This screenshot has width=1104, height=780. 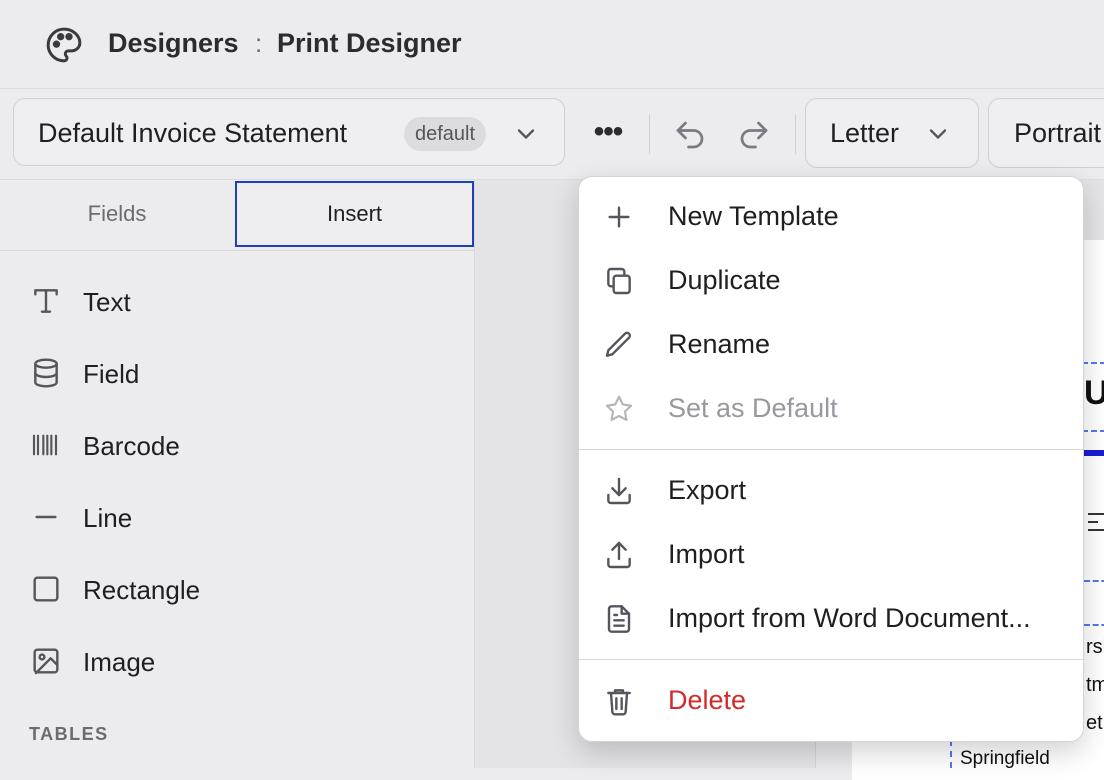 I want to click on redo-icon, so click(x=754, y=135).